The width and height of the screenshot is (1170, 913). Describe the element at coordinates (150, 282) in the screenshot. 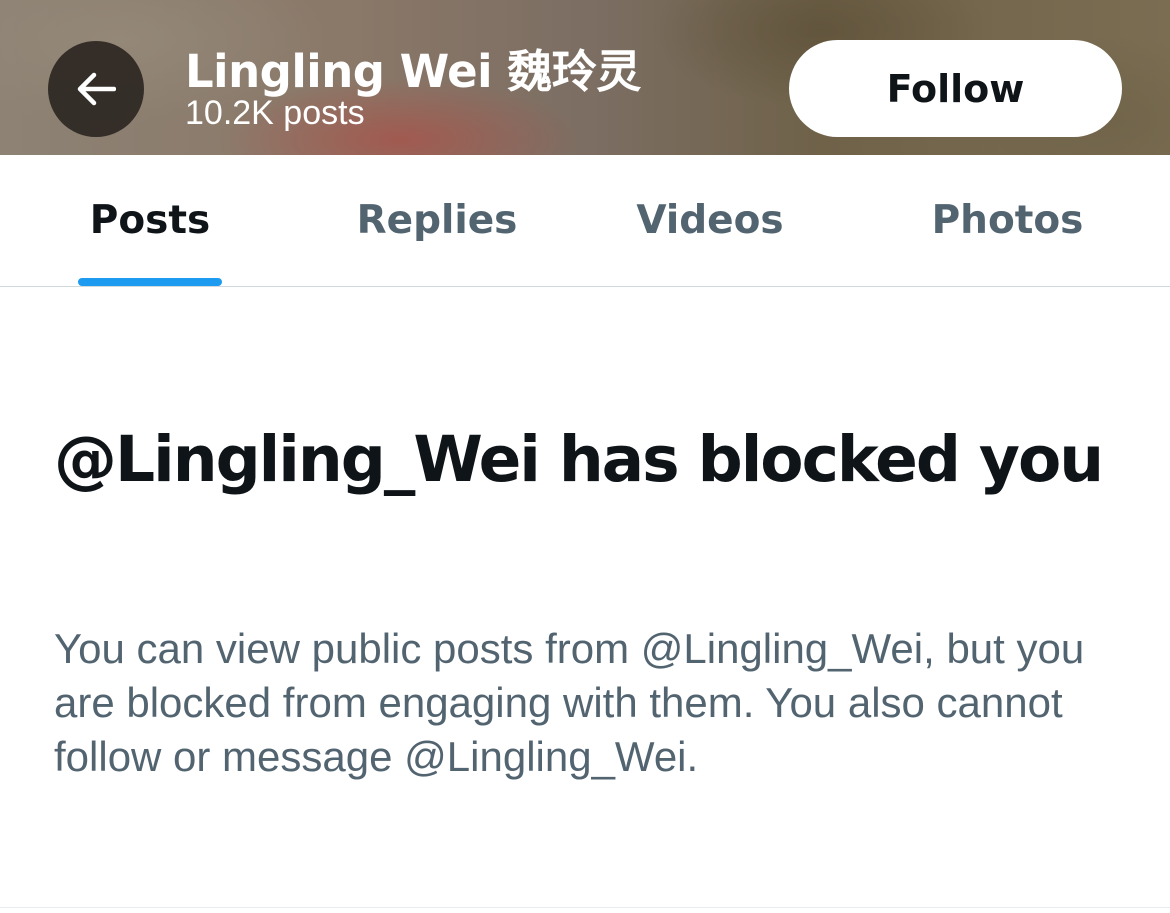

I see `active-tab-indicator` at that location.